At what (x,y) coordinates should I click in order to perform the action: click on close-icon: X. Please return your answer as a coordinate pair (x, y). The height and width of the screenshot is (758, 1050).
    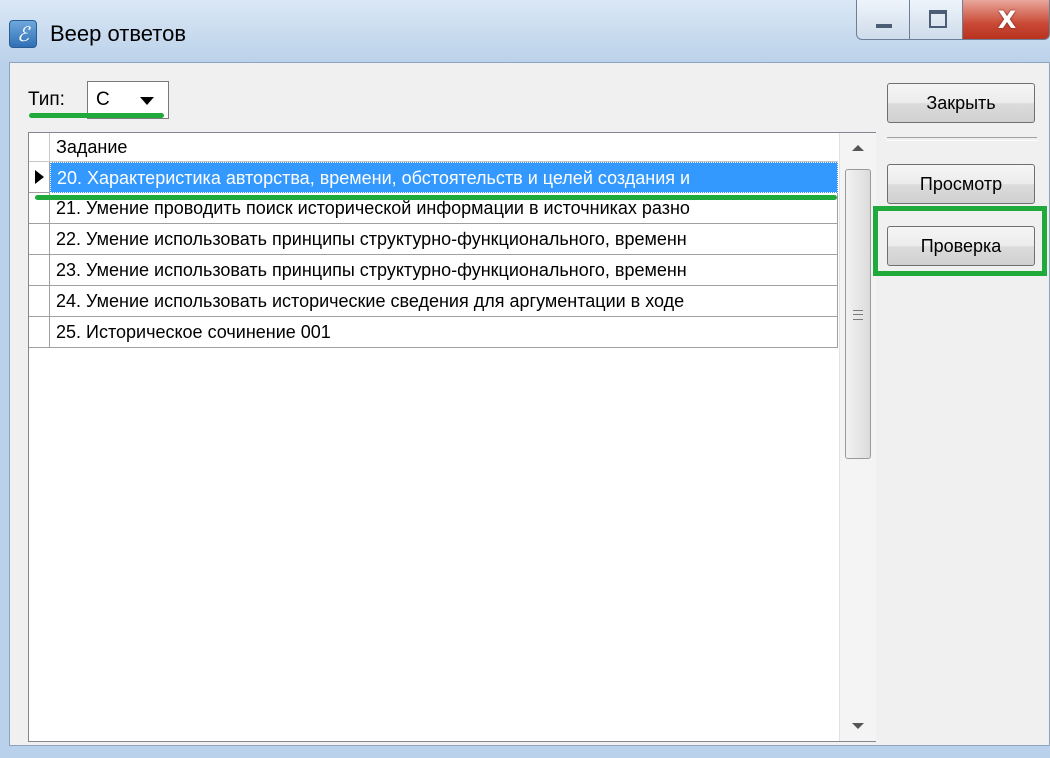
    Looking at the image, I should click on (1007, 20).